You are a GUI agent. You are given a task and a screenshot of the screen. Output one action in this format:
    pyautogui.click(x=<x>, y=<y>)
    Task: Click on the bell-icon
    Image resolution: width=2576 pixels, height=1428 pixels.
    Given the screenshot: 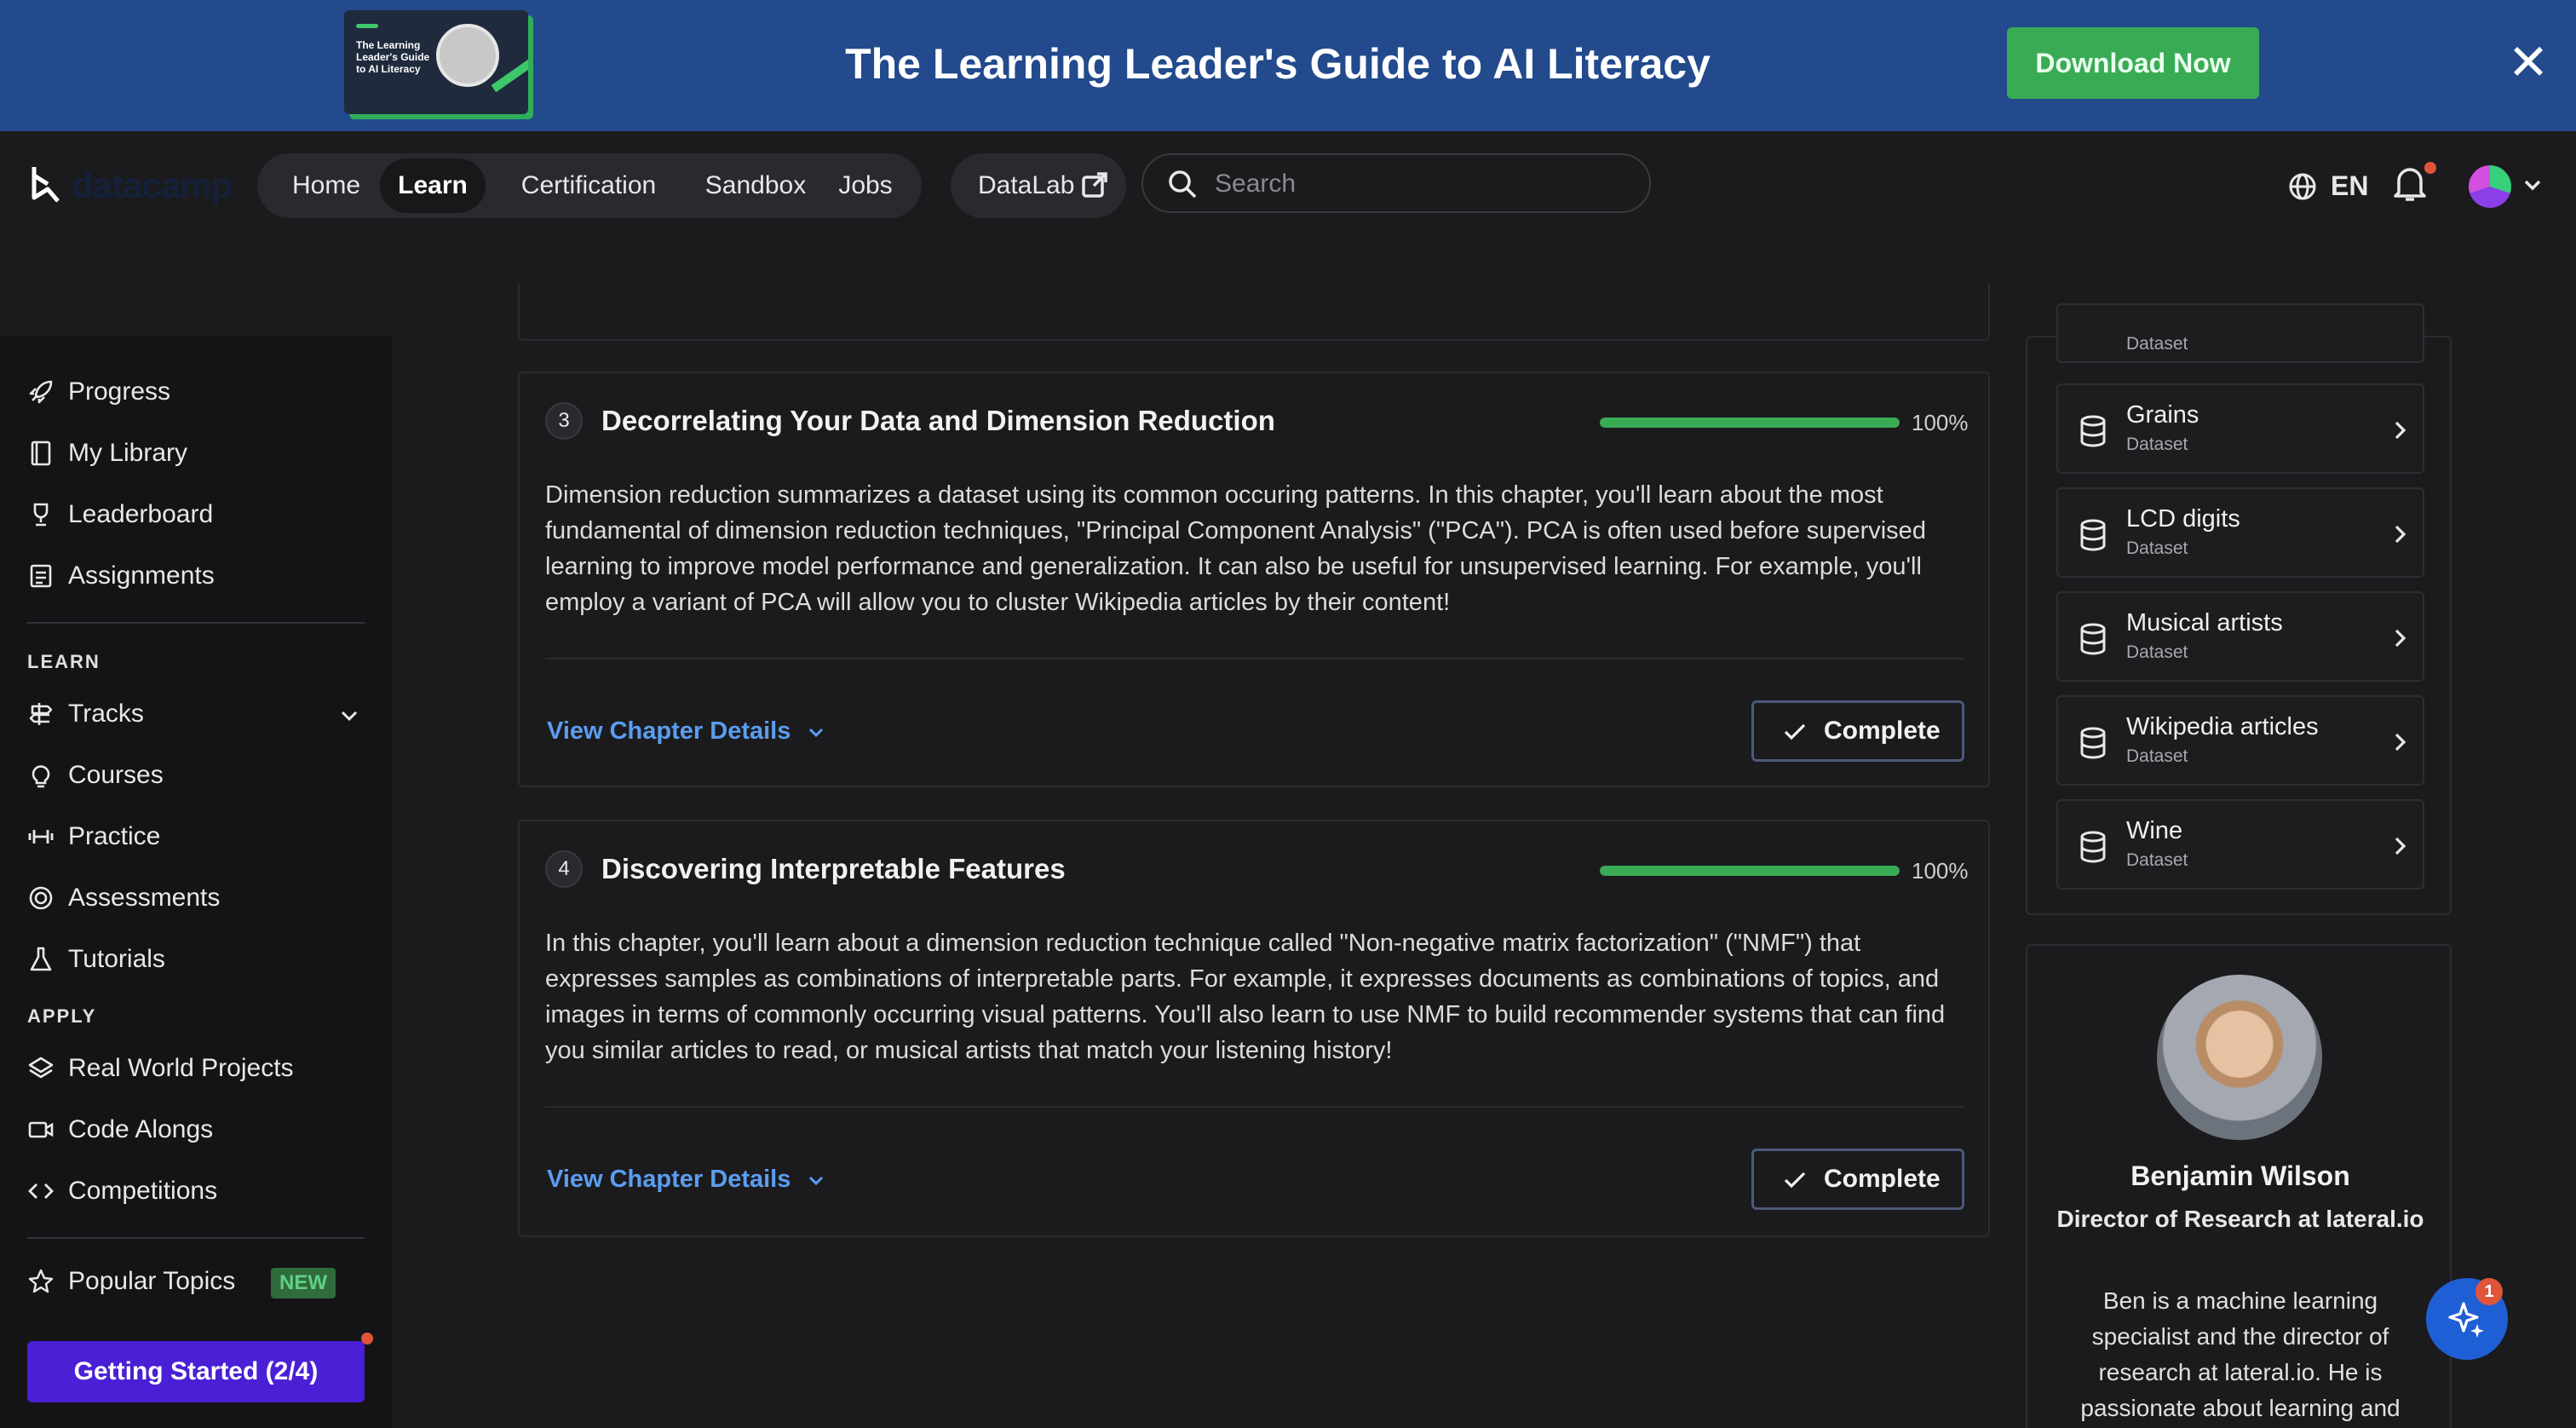 What is the action you would take?
    pyautogui.click(x=2410, y=185)
    